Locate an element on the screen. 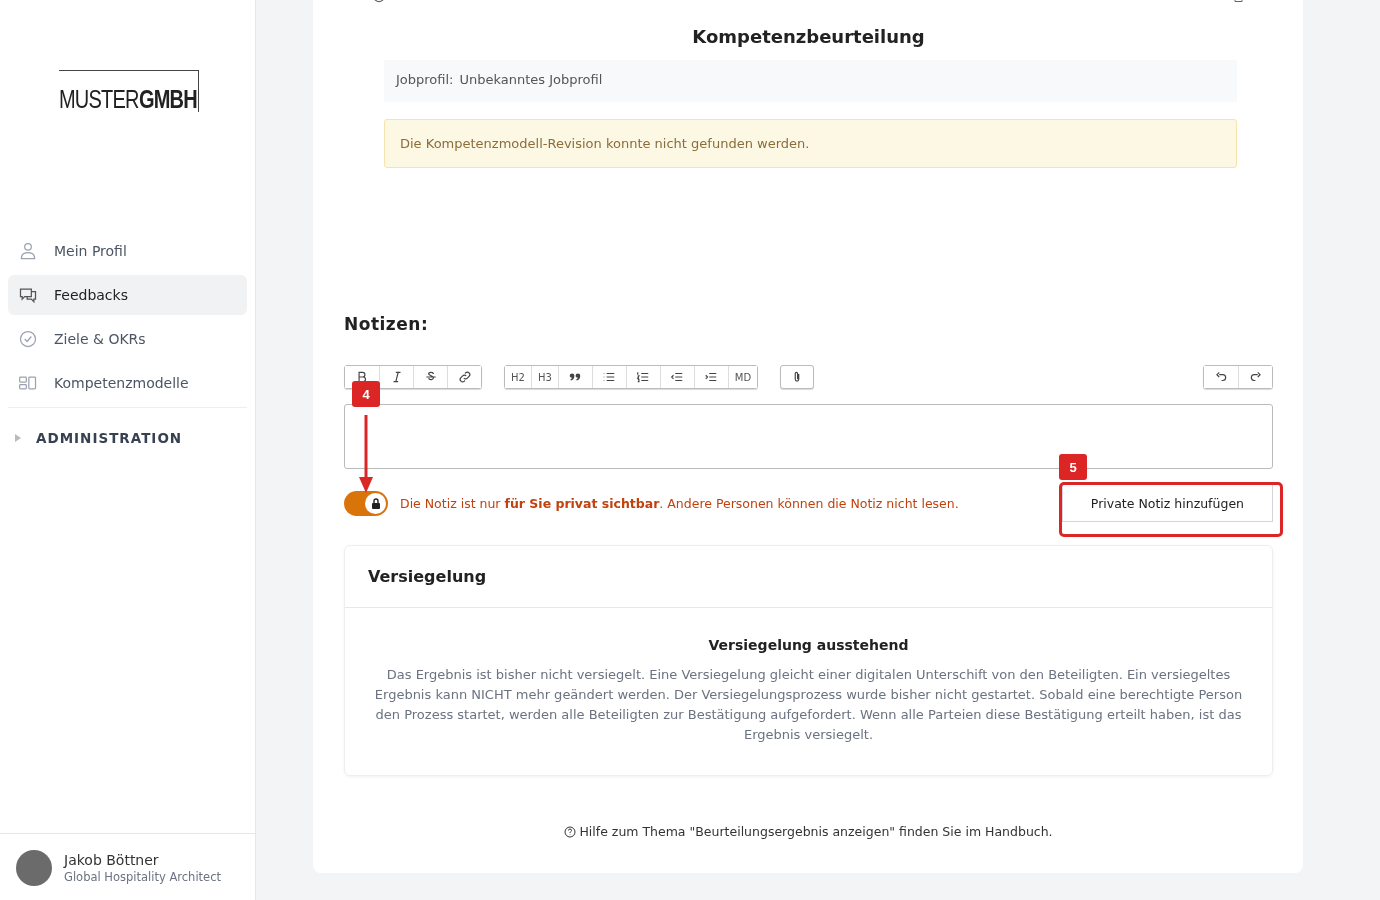 Image resolution: width=1380 pixels, height=900 pixels. sidebar-item: Mein Profil is located at coordinates (127, 251).